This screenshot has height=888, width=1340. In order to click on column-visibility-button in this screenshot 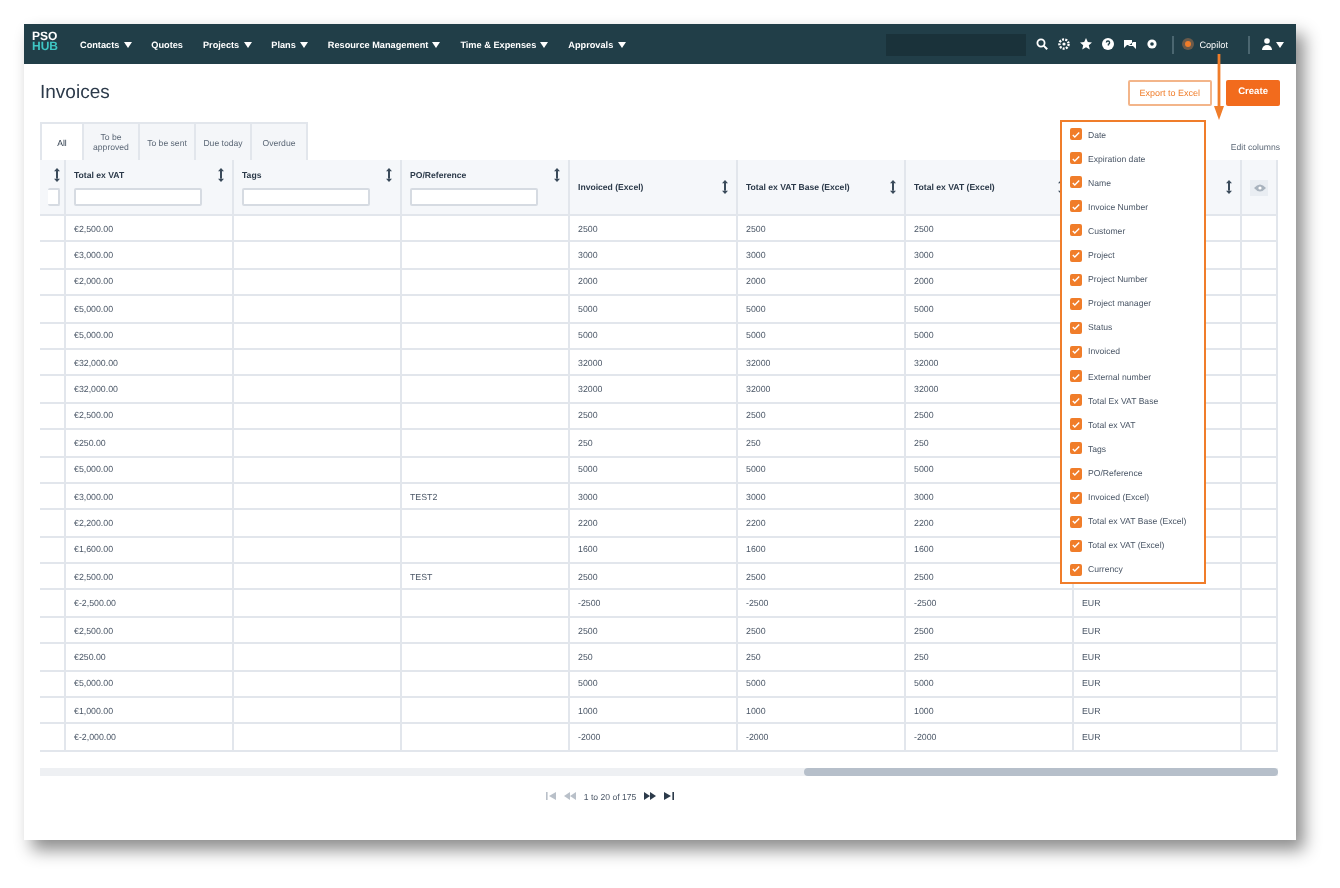, I will do `click(1259, 187)`.